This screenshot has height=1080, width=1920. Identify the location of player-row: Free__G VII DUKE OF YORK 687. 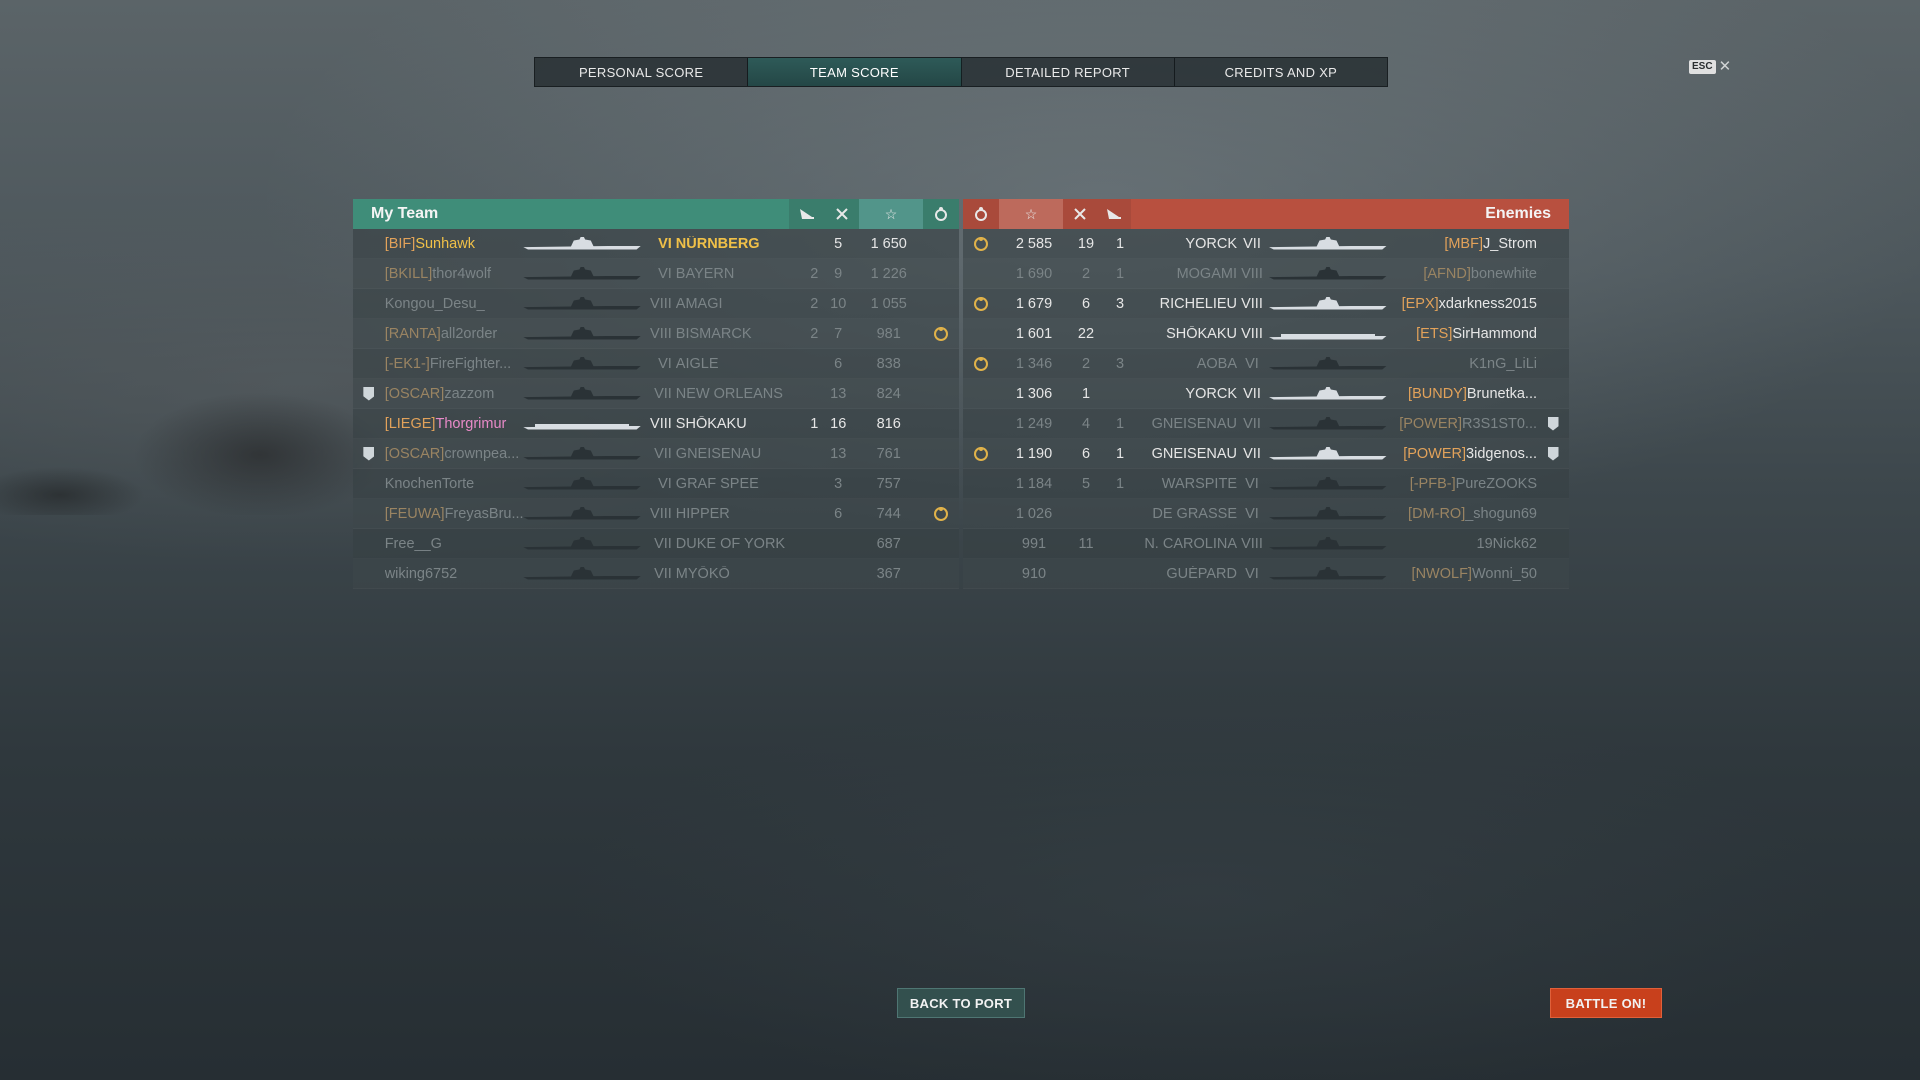
(656, 544).